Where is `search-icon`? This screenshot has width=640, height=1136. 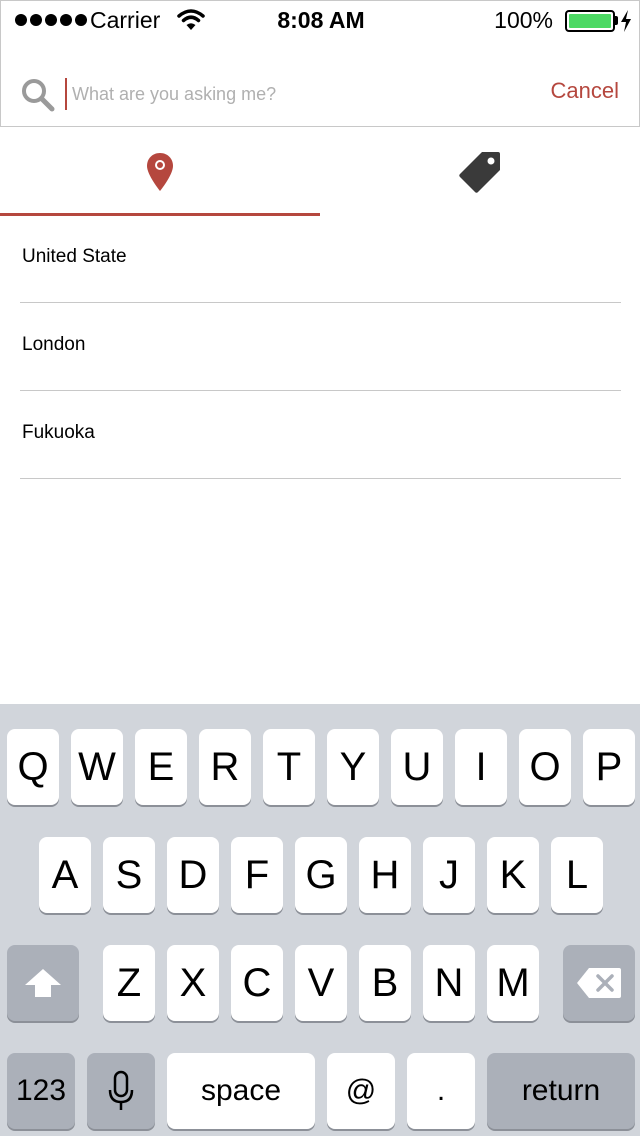 search-icon is located at coordinates (38, 95).